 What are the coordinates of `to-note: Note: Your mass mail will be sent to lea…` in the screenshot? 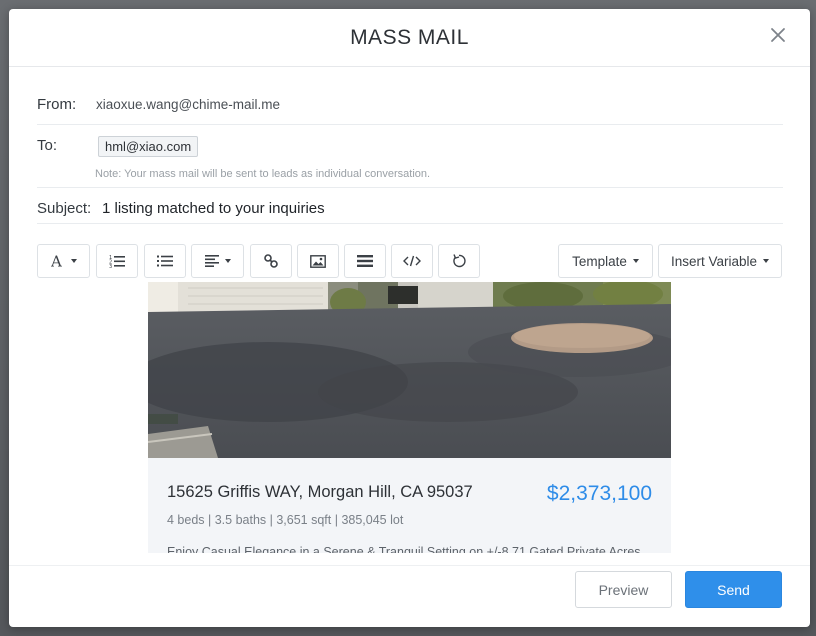 It's located at (263, 174).